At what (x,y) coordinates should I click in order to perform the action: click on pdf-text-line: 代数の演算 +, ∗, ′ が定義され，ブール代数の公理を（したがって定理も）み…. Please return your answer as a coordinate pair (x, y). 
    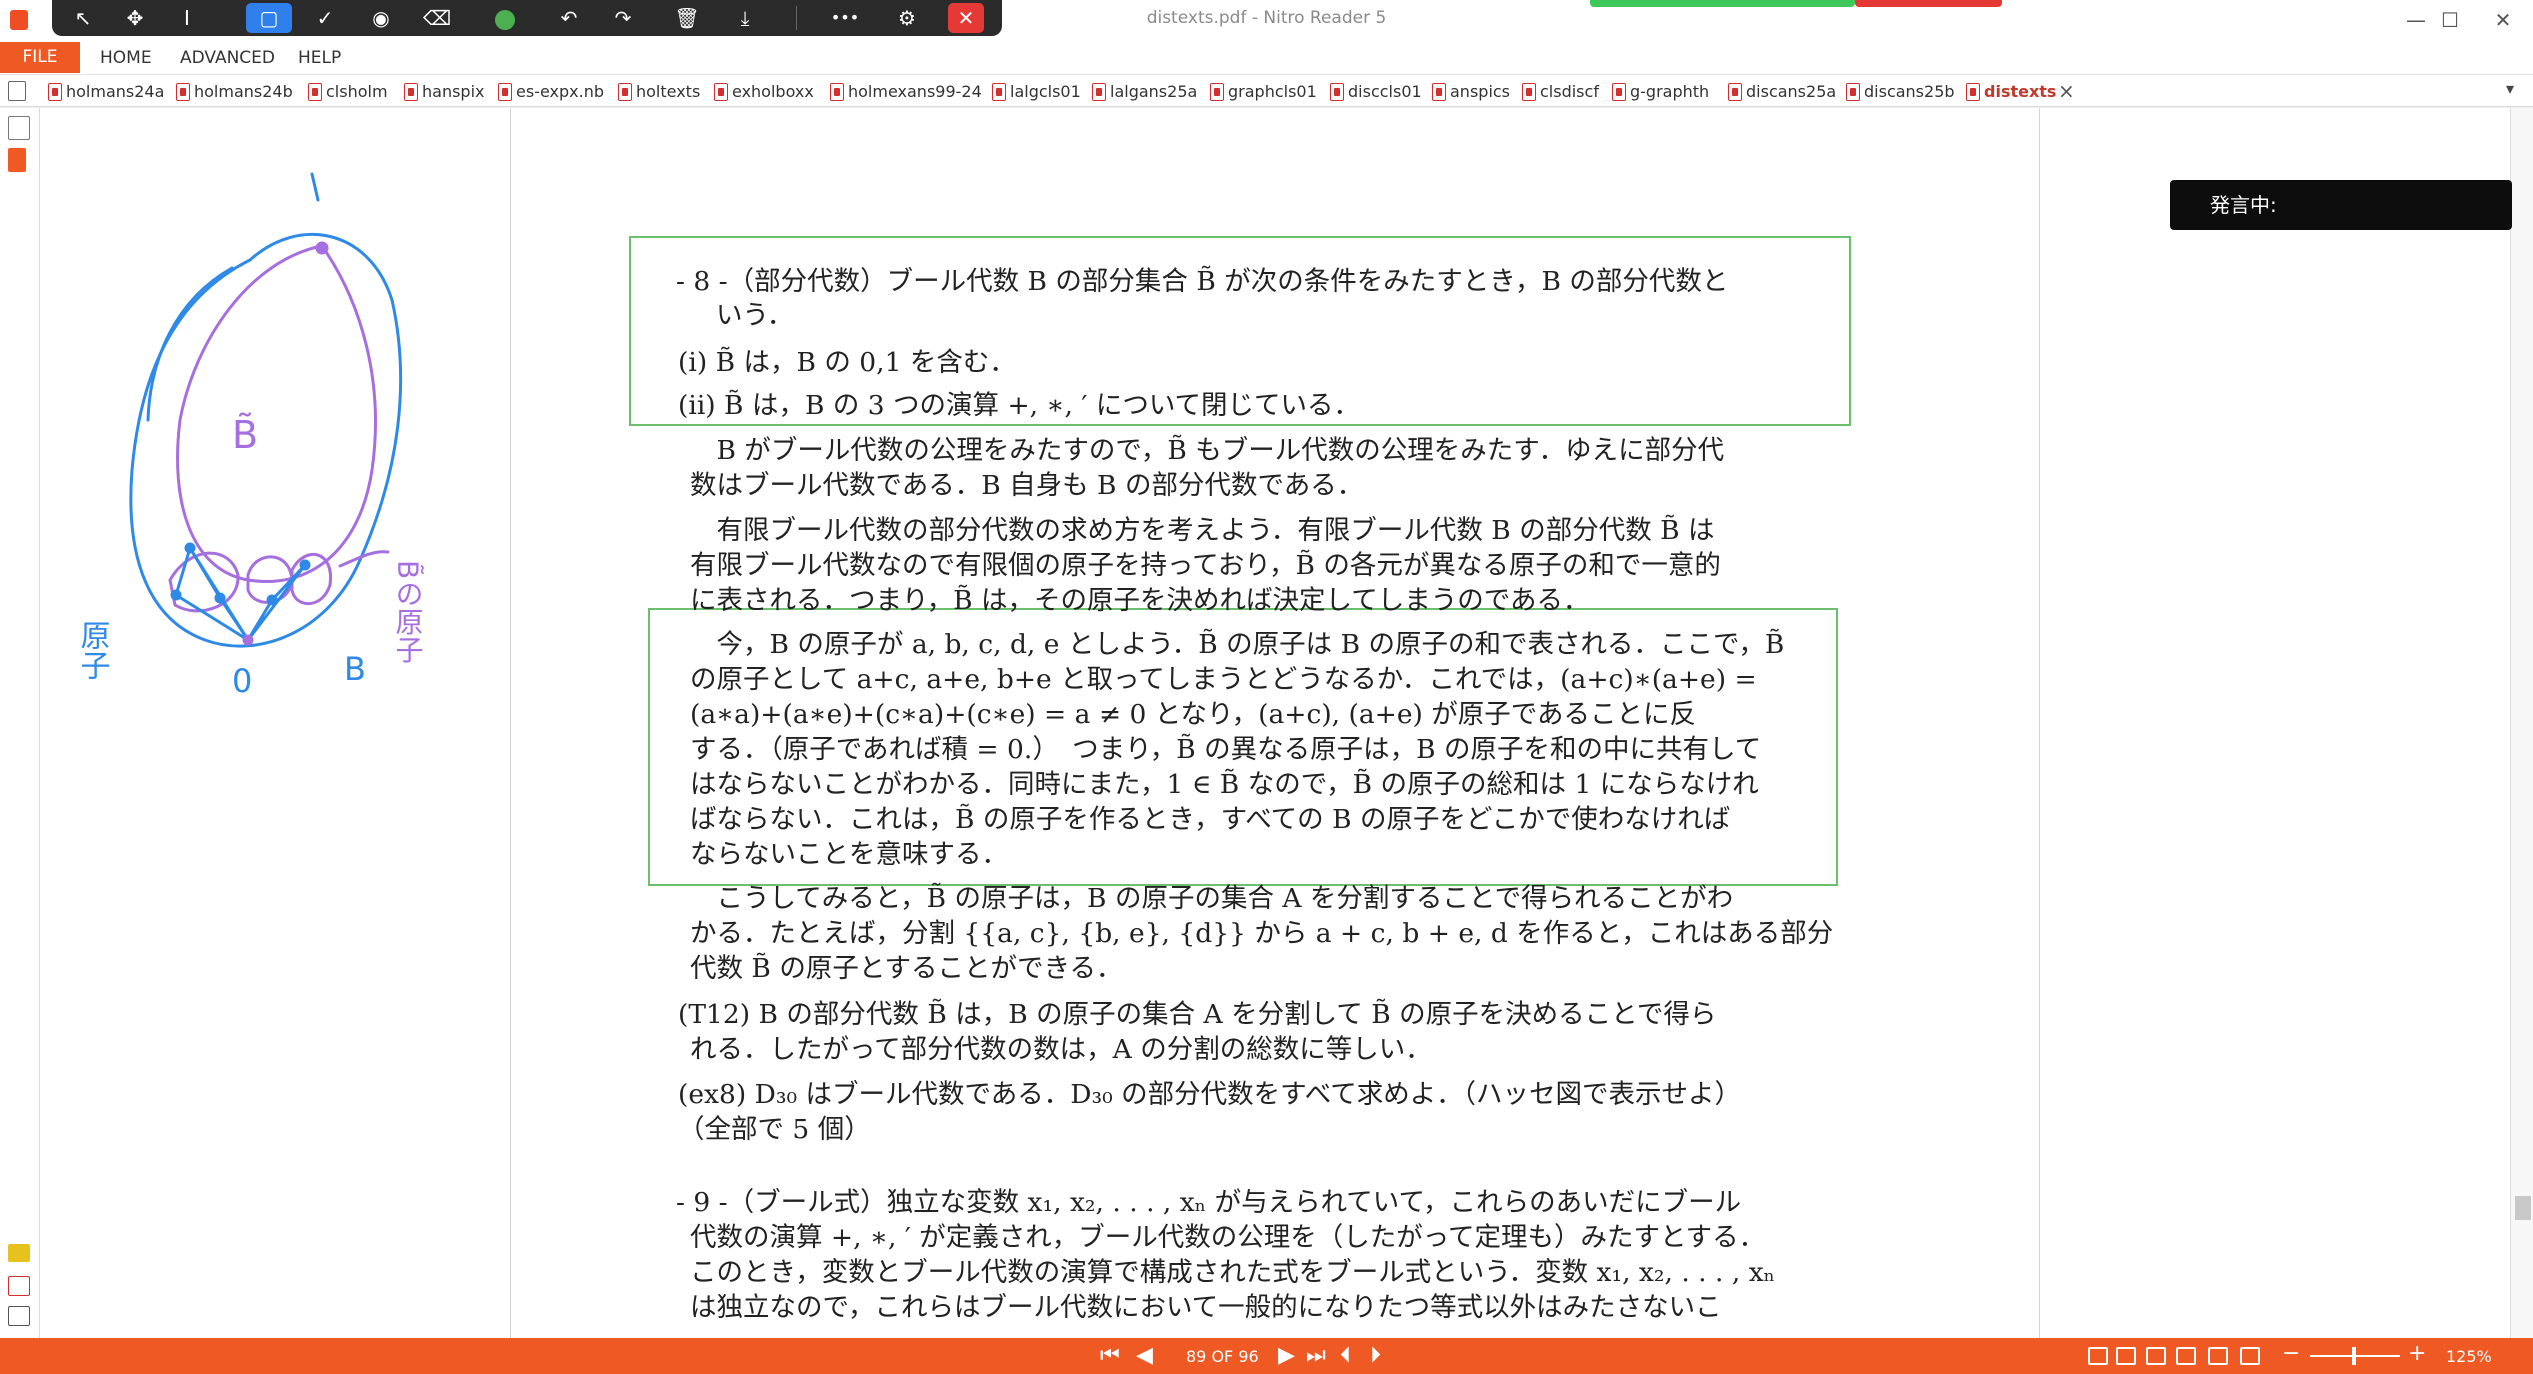
    Looking at the image, I should click on (1228, 1237).